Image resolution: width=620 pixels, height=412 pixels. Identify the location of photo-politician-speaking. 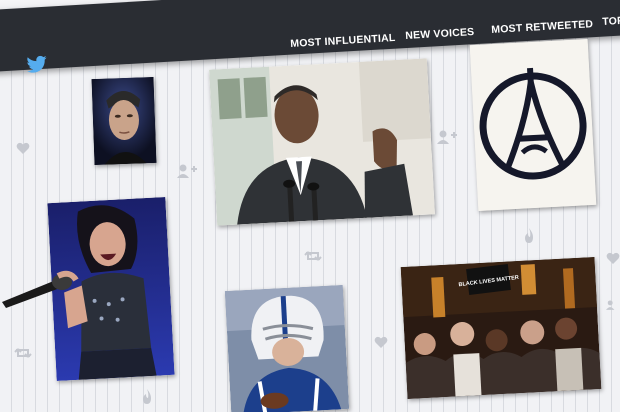
(322, 142).